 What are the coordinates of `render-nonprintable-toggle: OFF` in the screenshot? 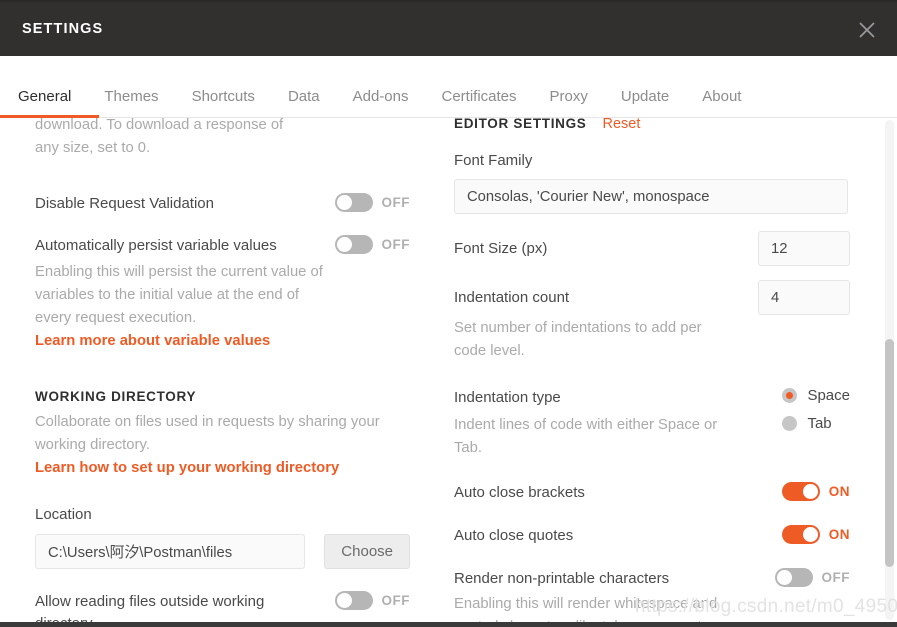 It's located at (812, 577).